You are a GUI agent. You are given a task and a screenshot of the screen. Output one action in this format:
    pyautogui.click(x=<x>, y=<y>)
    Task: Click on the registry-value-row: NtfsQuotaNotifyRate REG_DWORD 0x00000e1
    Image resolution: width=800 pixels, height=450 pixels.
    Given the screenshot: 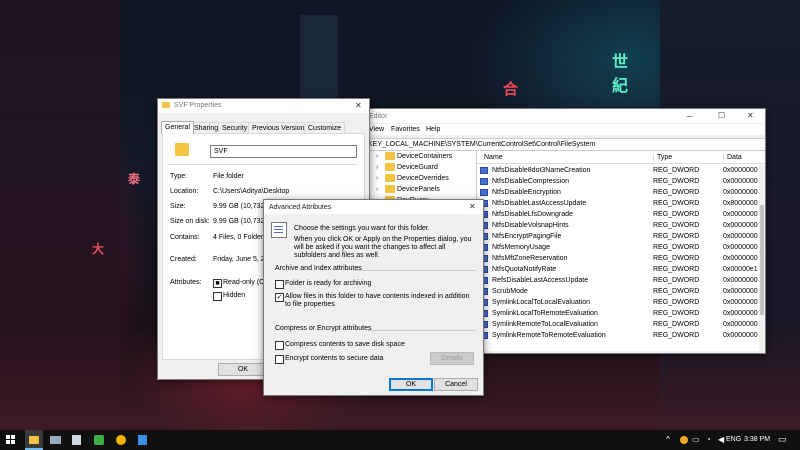 What is the action you would take?
    pyautogui.click(x=618, y=269)
    